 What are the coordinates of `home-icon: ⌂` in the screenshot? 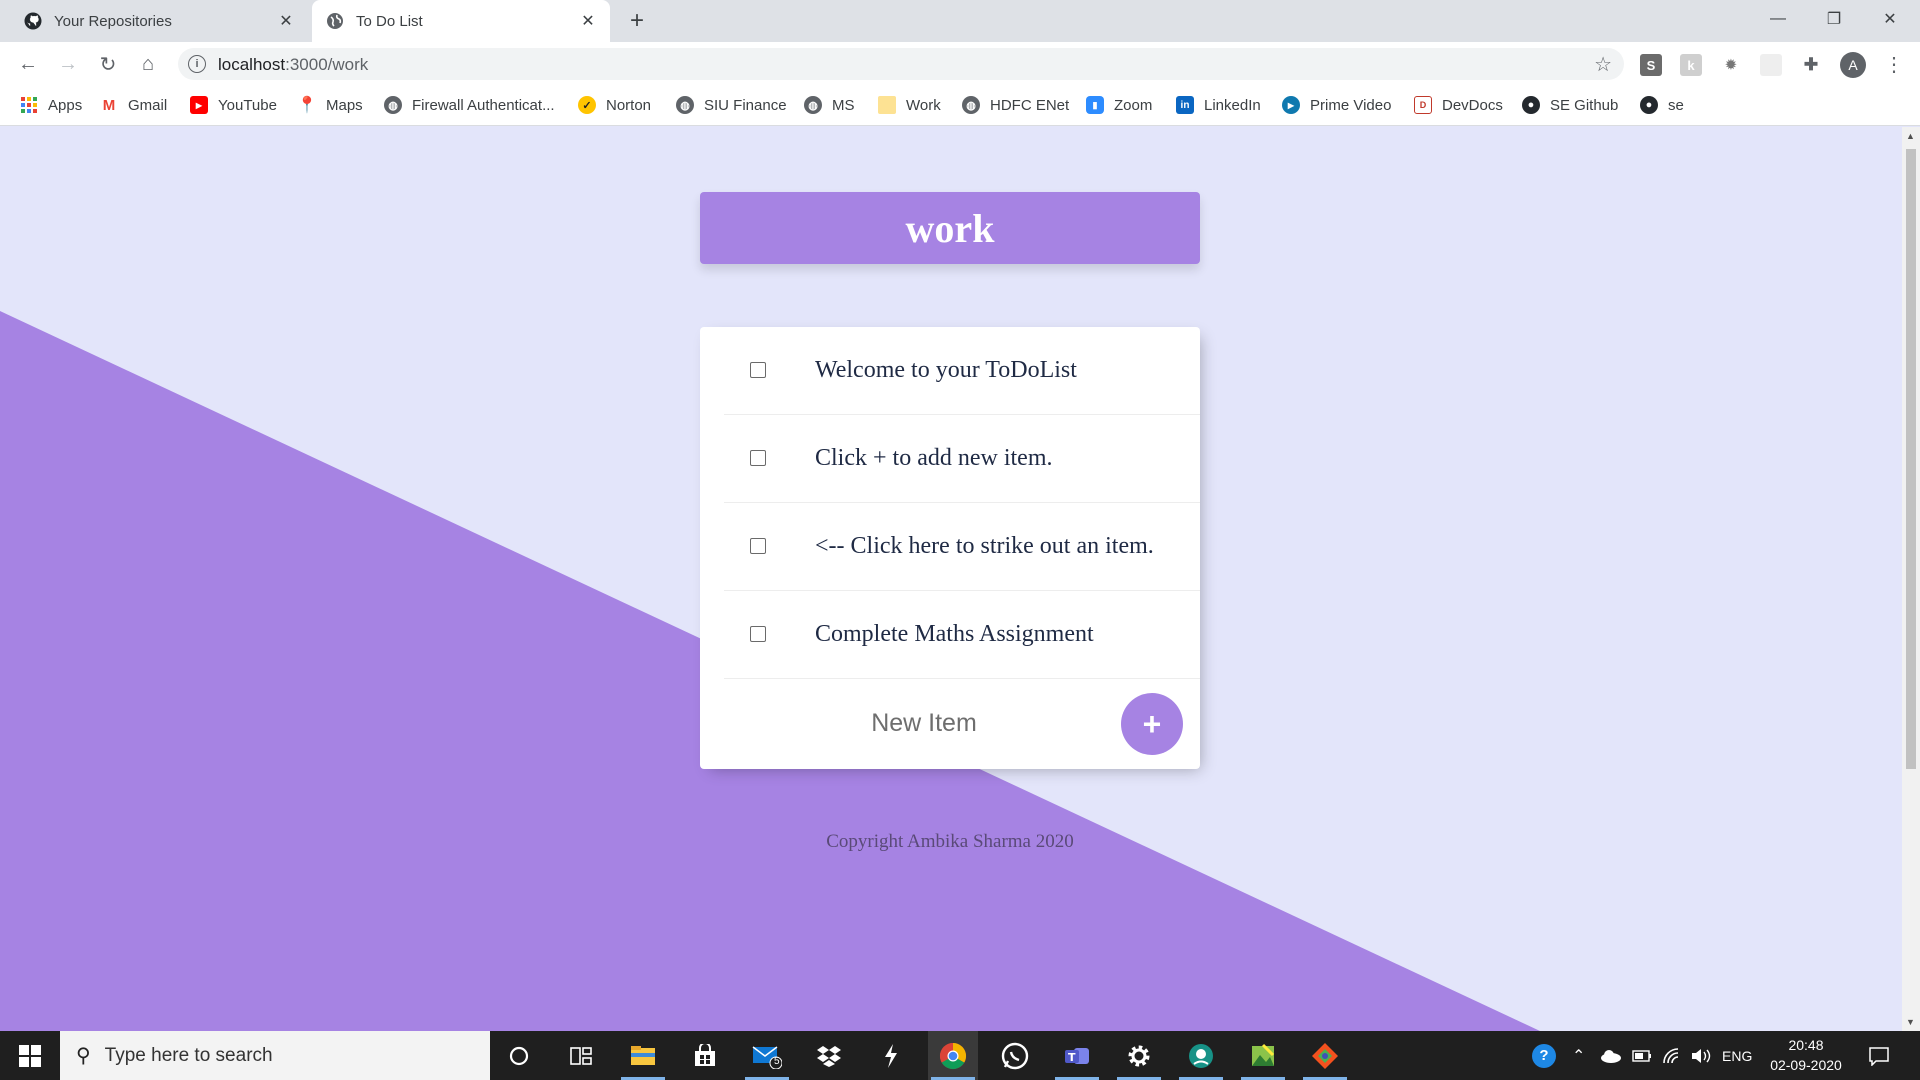 It's located at (148, 64).